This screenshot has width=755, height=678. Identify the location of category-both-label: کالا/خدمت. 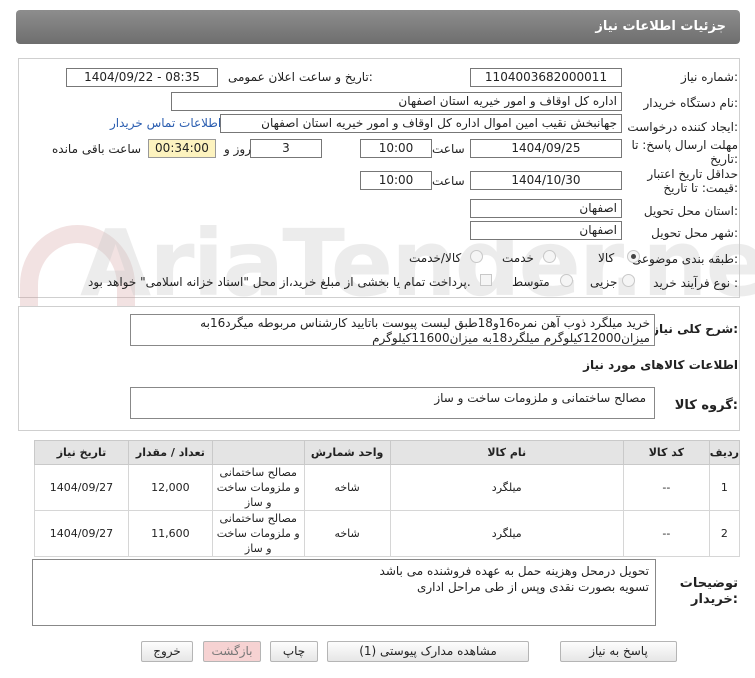
(435, 258).